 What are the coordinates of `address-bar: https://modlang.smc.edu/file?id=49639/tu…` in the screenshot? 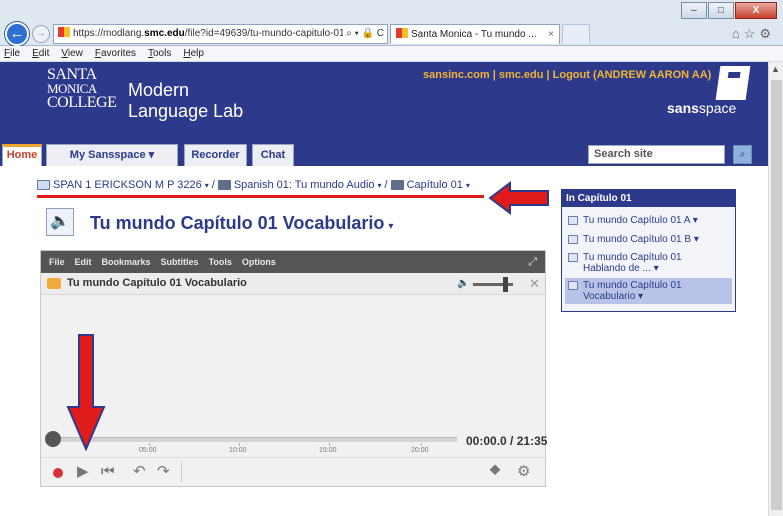 It's located at (220, 34).